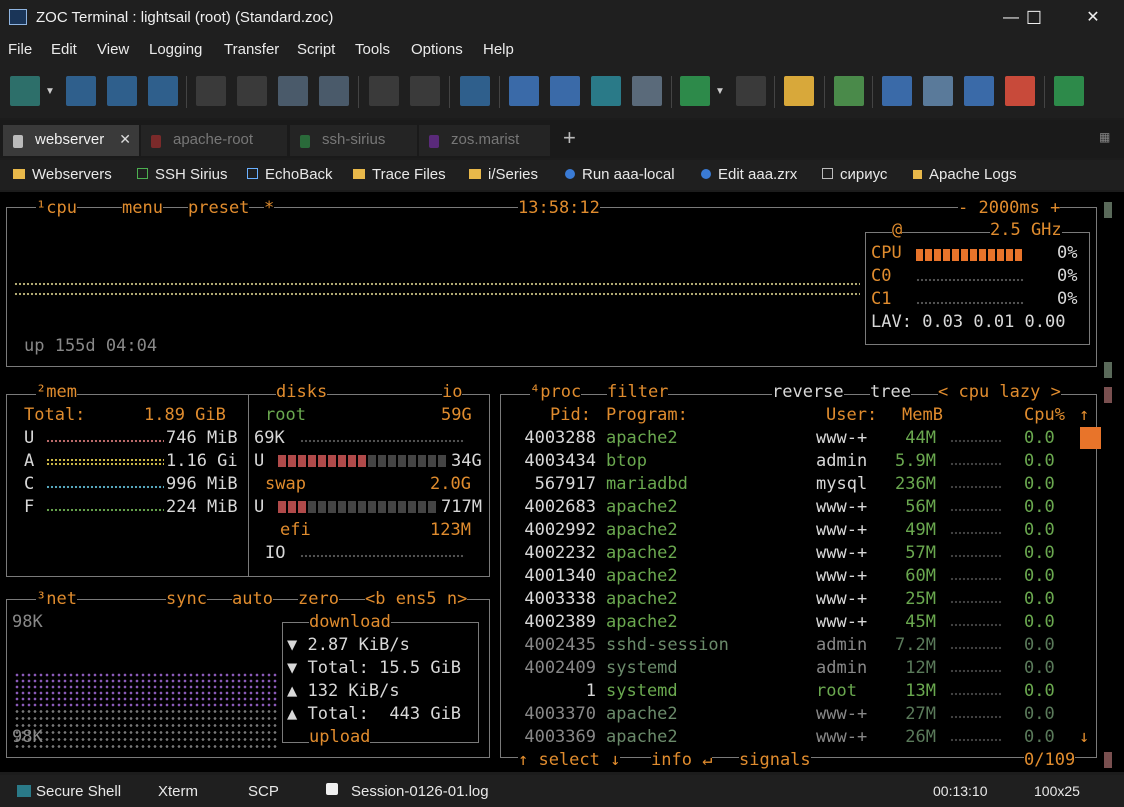  What do you see at coordinates (569, 138) in the screenshot?
I see `add-tab-button: +` at bounding box center [569, 138].